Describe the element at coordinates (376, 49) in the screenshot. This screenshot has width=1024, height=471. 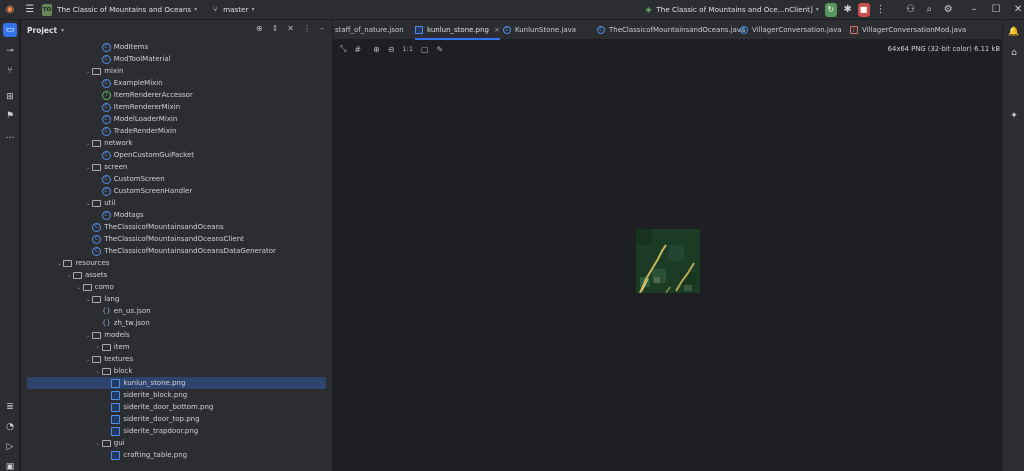
I see `zoom-in-icon: ⊕` at that location.